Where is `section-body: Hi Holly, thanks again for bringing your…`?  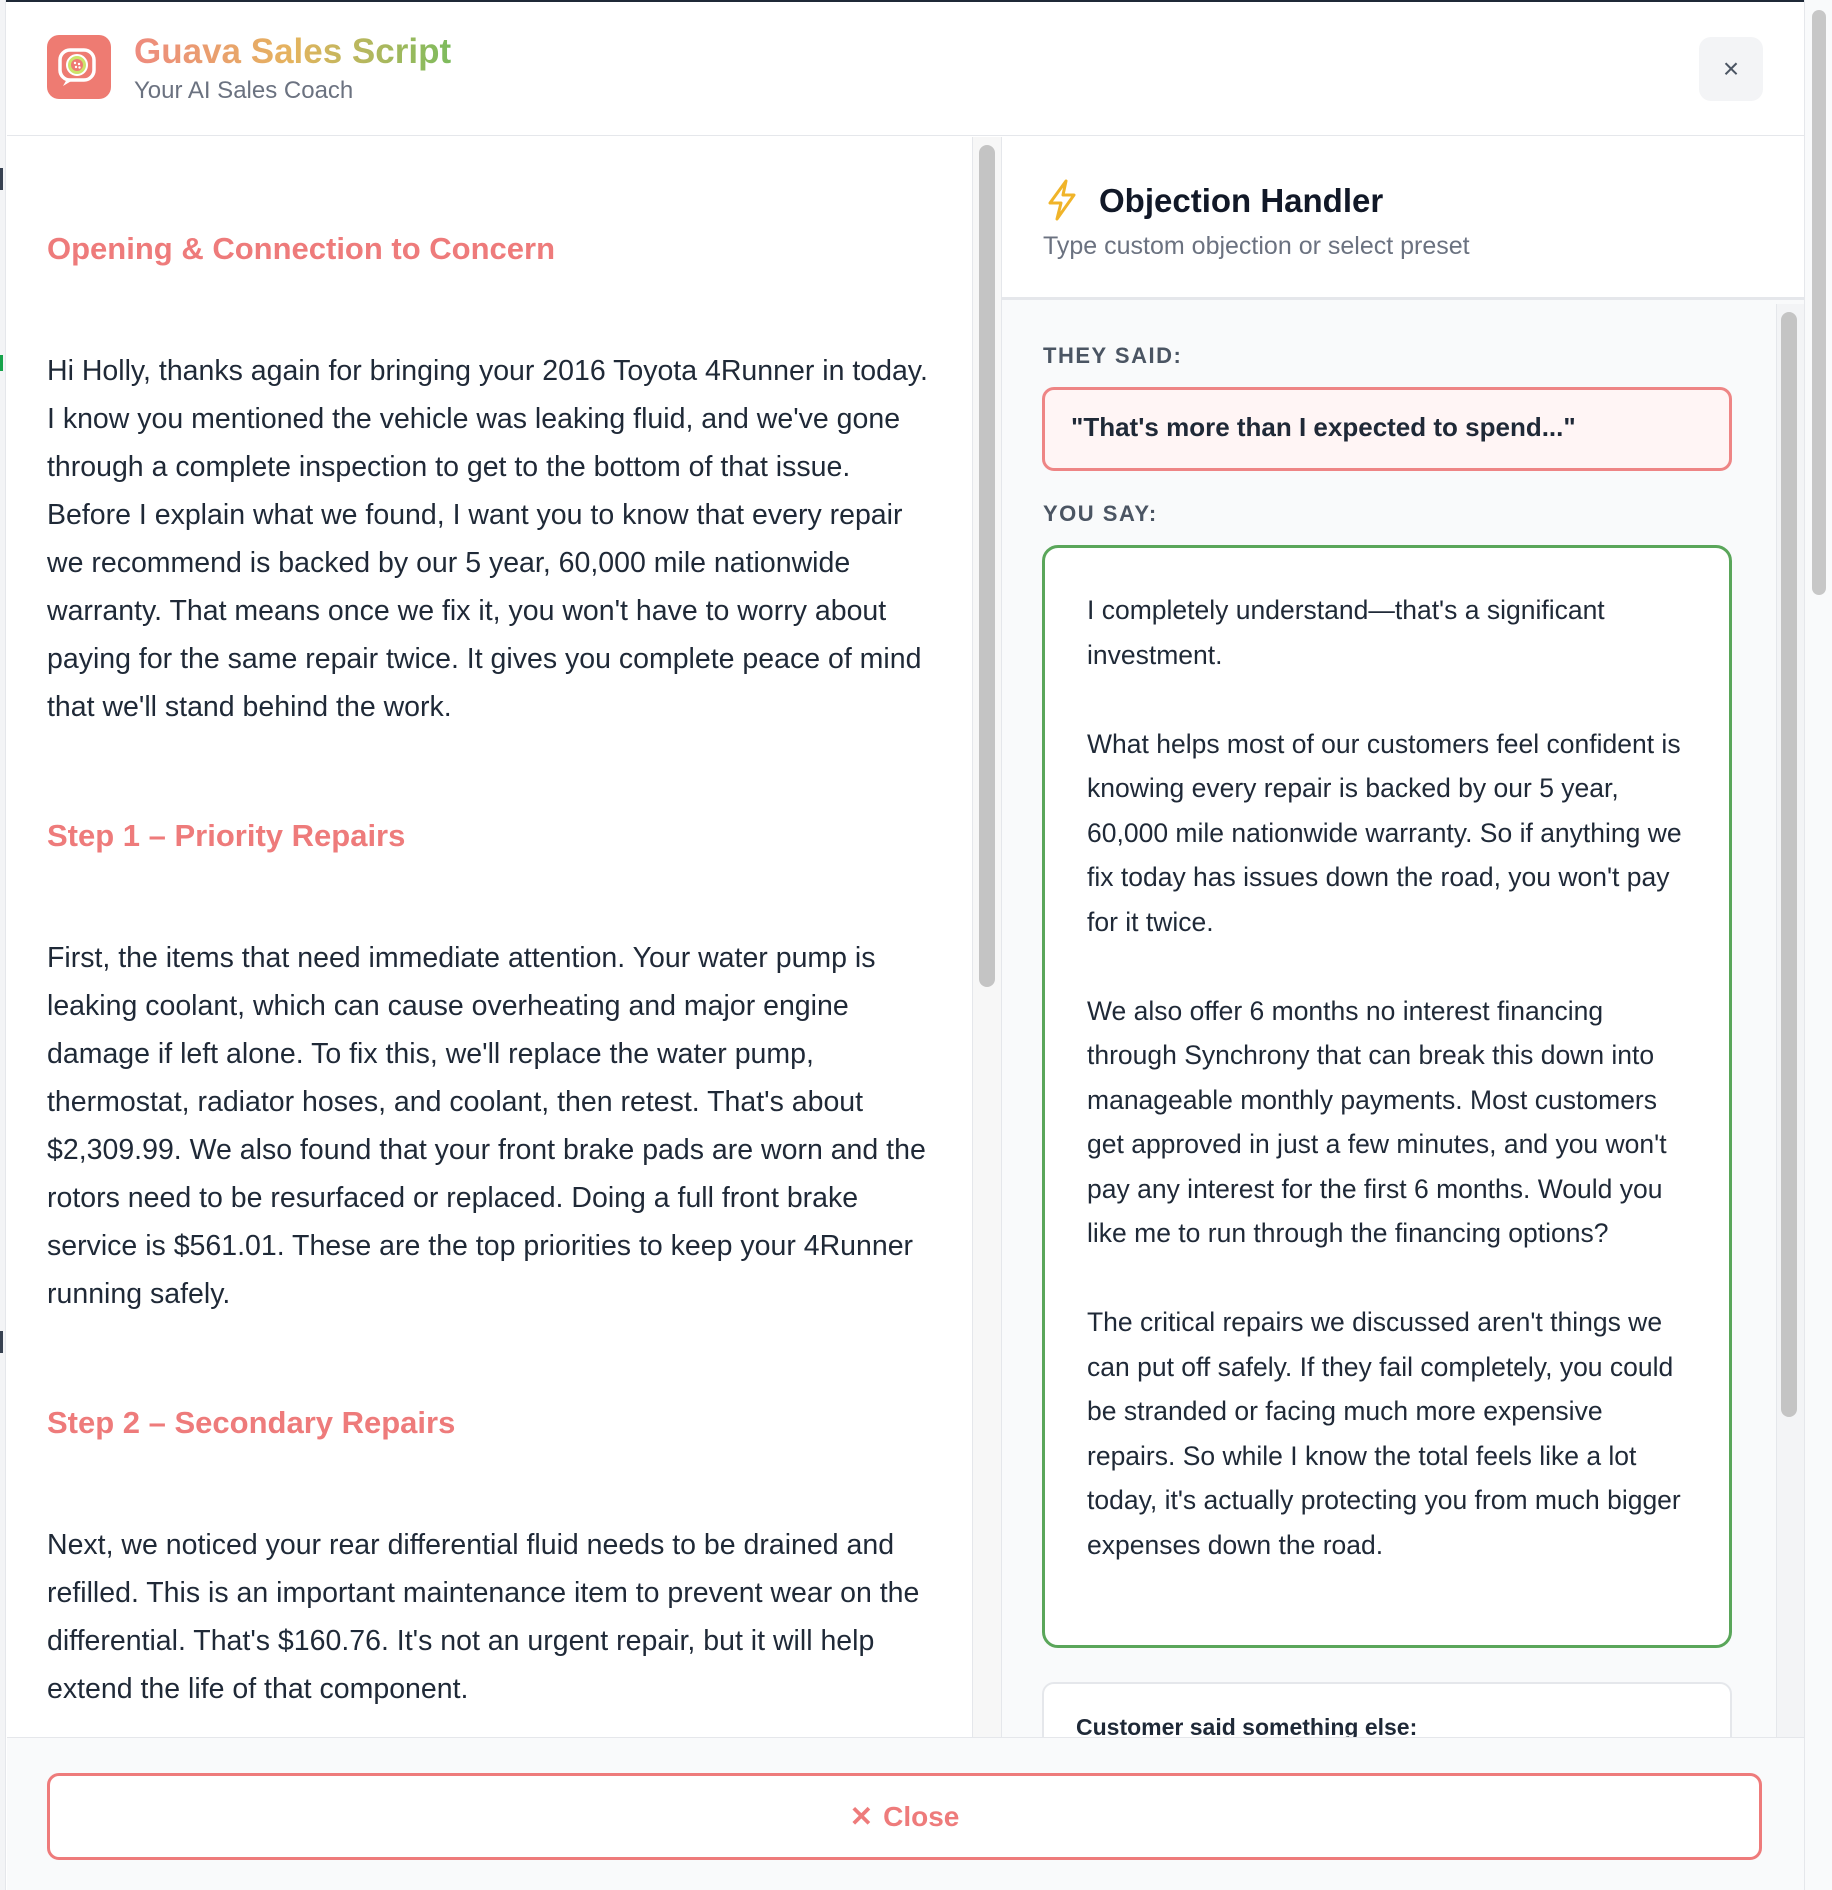 section-body: Hi Holly, thanks again for bringing your… is located at coordinates (487, 539).